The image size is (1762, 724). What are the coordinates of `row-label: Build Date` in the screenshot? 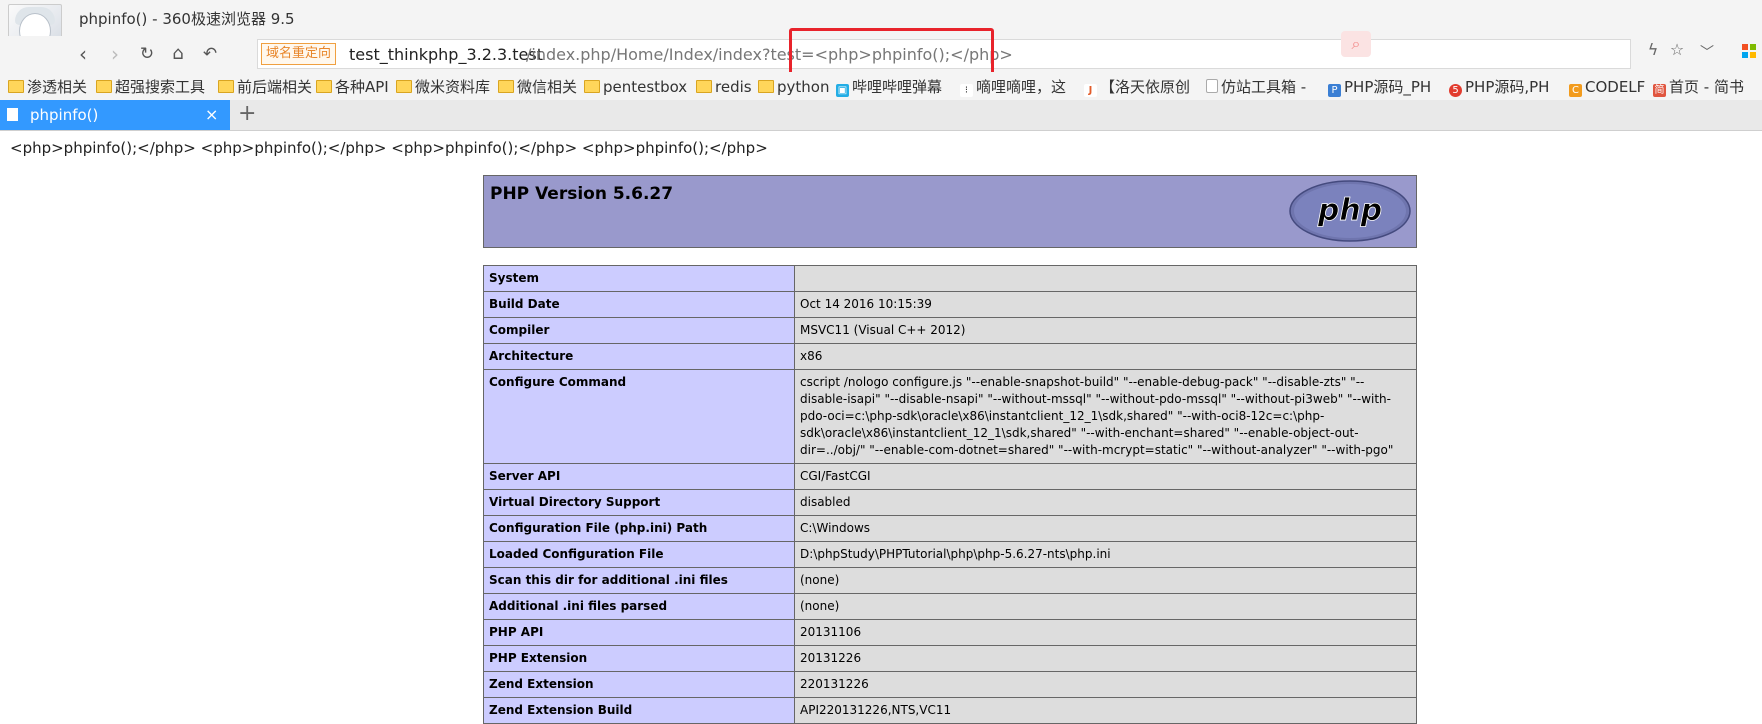 It's located at (639, 304).